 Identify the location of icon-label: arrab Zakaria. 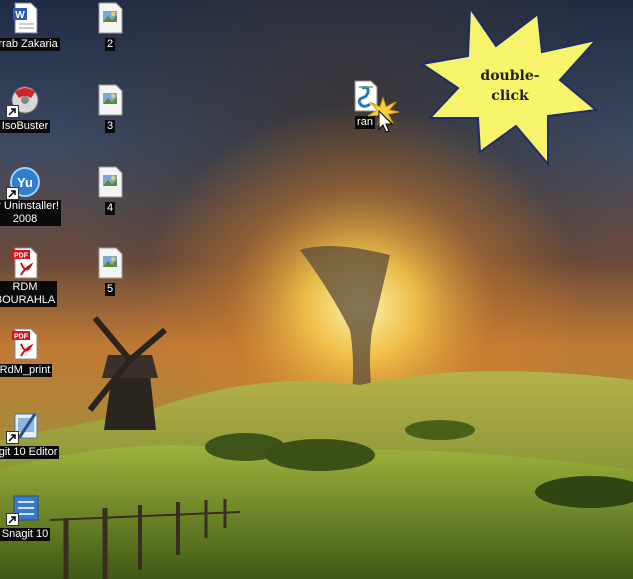
(30, 44).